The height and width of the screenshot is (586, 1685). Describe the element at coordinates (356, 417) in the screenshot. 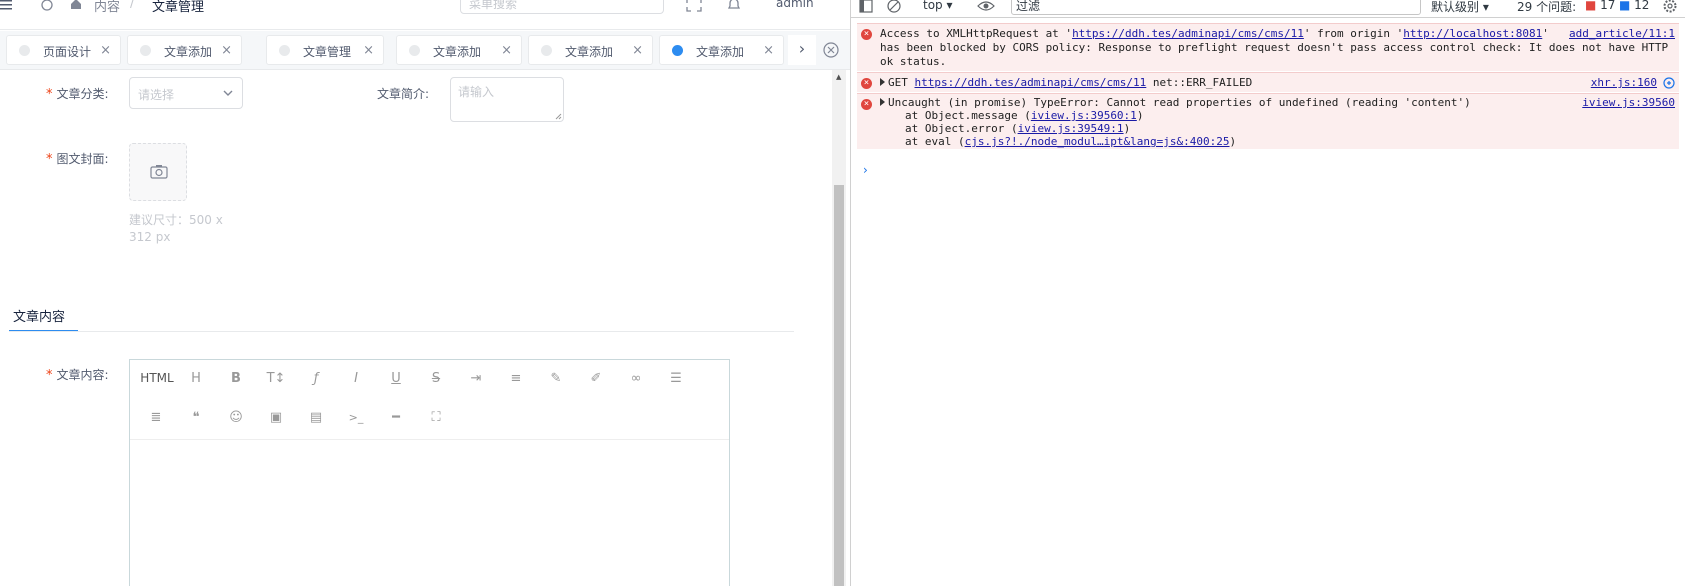

I see `code-icon: >_` at that location.